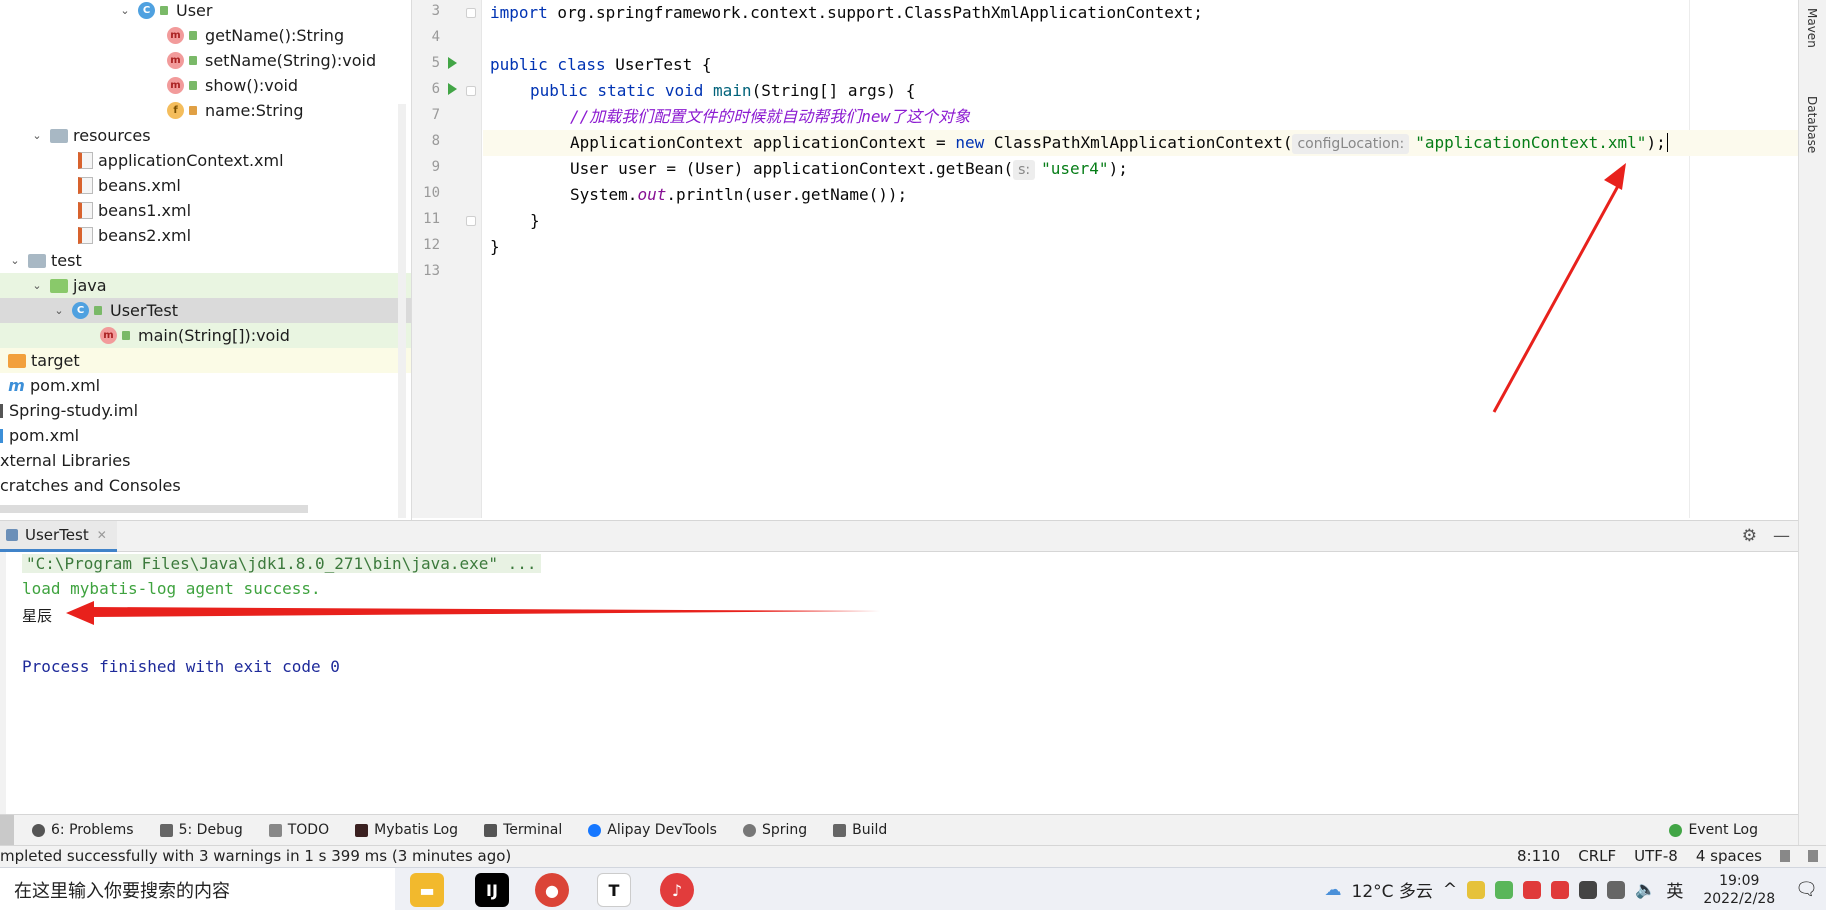 The width and height of the screenshot is (1826, 910). What do you see at coordinates (452, 89) in the screenshot?
I see `run-main-icon` at bounding box center [452, 89].